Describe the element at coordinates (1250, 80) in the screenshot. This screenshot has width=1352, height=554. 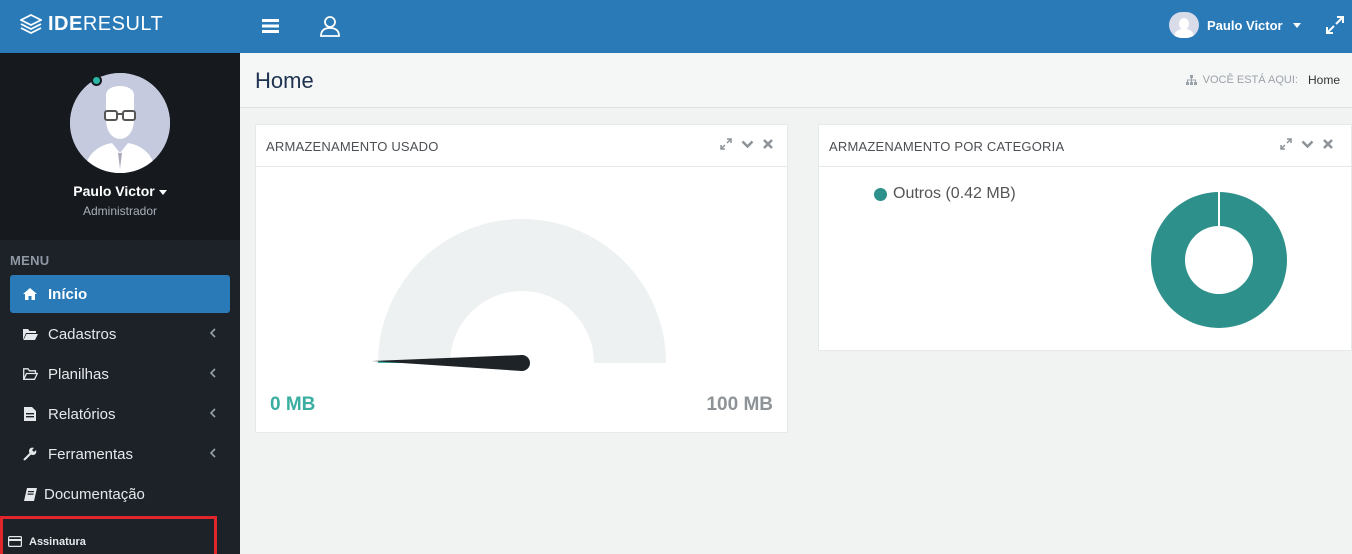
I see `breadcrumb-label: VOCÊ ESTÁ AQUI:` at that location.